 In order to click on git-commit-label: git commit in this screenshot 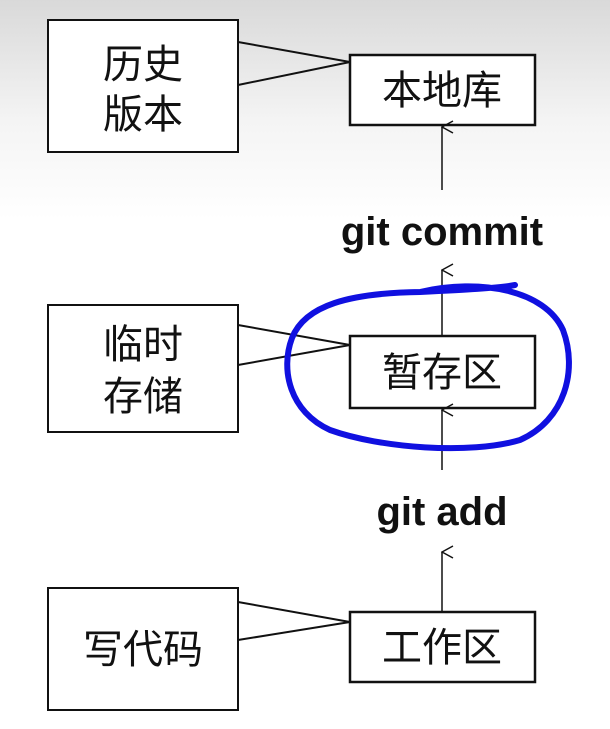, I will do `click(442, 232)`.